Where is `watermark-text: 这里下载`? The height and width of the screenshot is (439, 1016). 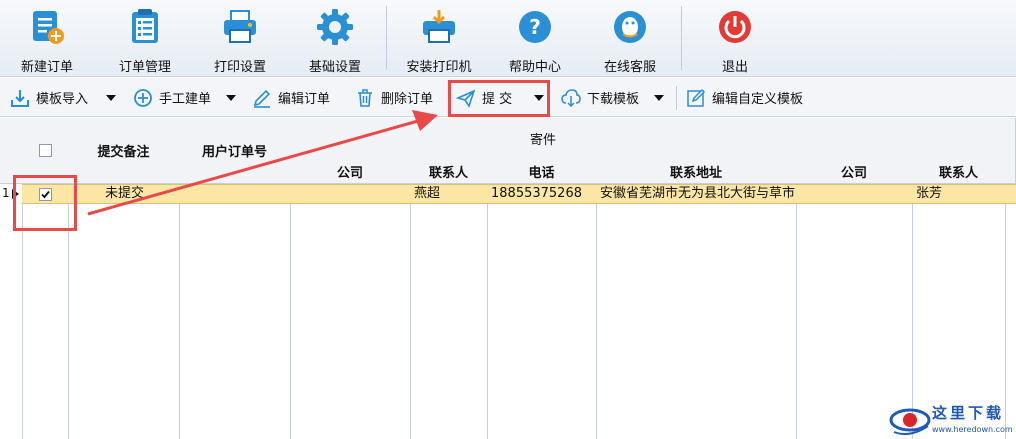
watermark-text: 这里下载 is located at coordinates (968, 413).